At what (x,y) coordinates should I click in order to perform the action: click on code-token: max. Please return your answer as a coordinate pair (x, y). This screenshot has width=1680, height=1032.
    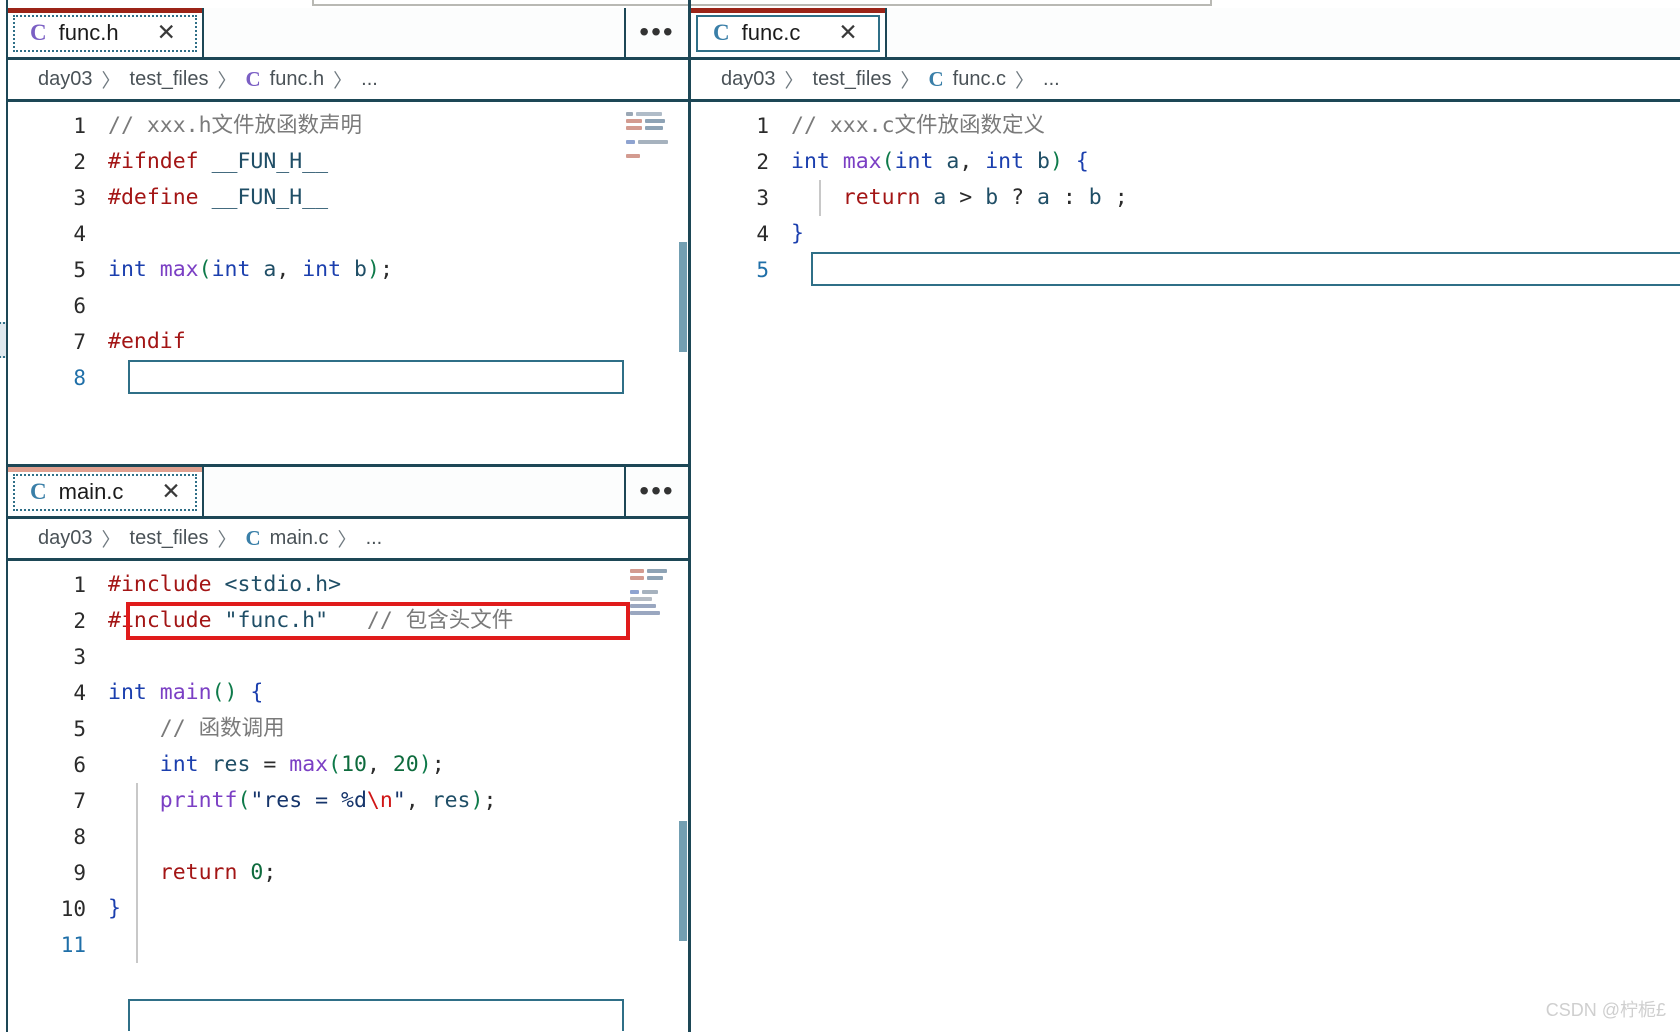
    Looking at the image, I should click on (309, 764).